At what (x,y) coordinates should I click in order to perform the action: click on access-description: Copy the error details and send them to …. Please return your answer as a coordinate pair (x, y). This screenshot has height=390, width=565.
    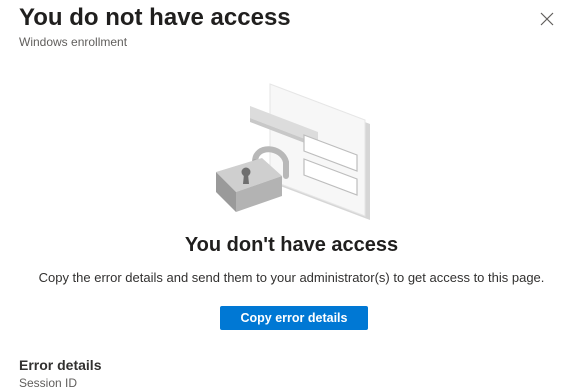
    Looking at the image, I should click on (291, 277).